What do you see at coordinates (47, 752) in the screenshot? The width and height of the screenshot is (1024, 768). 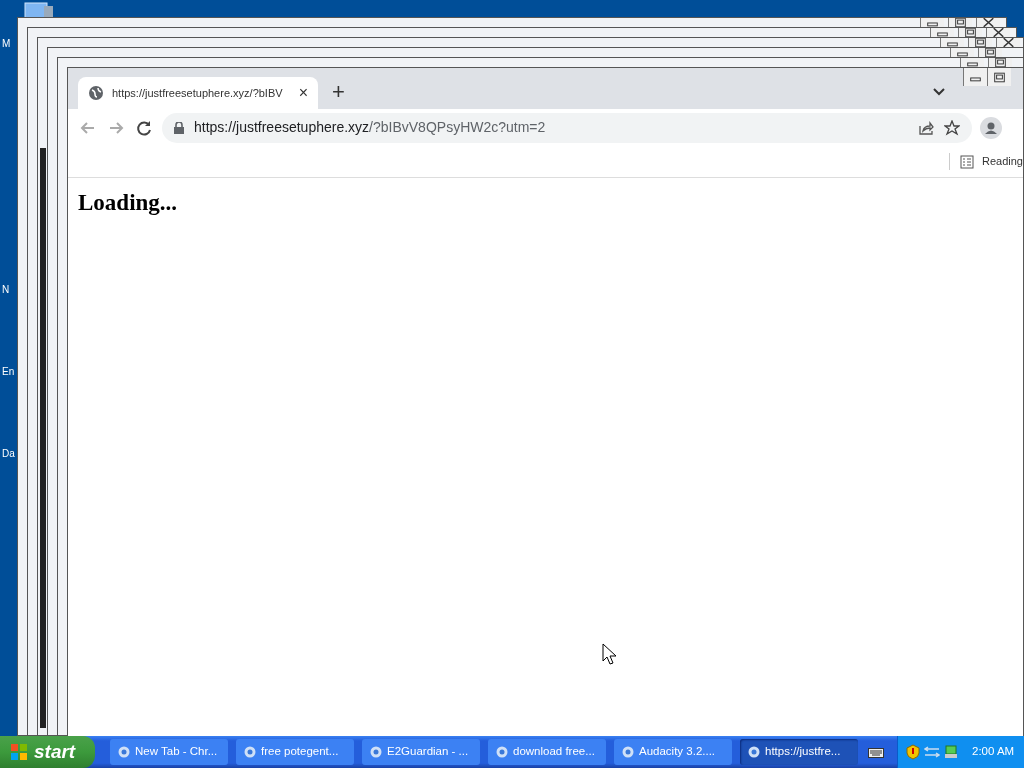 I see `start-button: start` at bounding box center [47, 752].